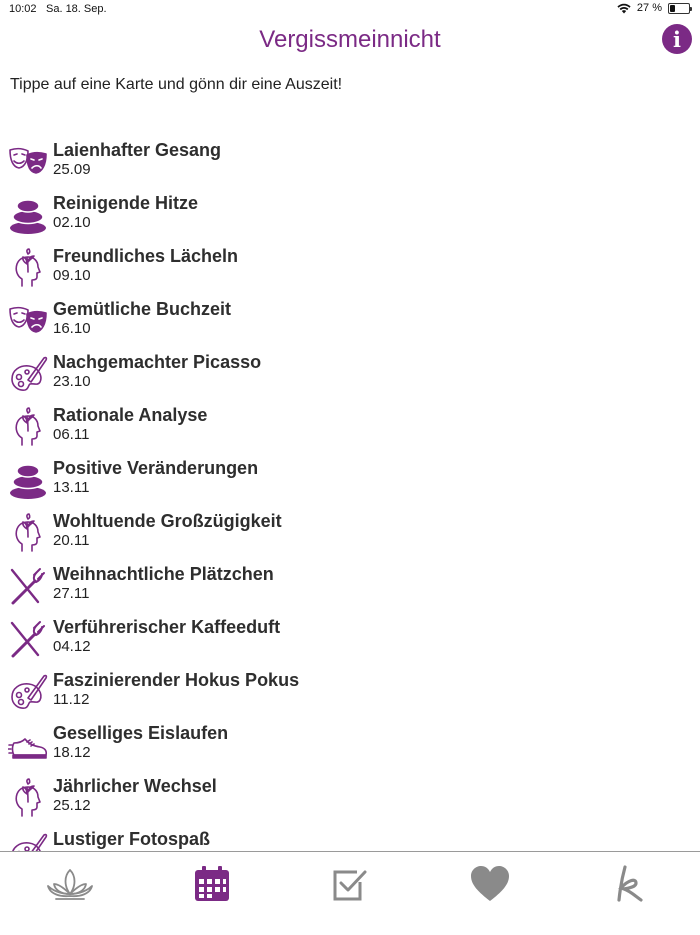 This screenshot has width=700, height=935. What do you see at coordinates (350, 692) in the screenshot?
I see `list-item: Faszinierender Hokus Pokus 11.12` at bounding box center [350, 692].